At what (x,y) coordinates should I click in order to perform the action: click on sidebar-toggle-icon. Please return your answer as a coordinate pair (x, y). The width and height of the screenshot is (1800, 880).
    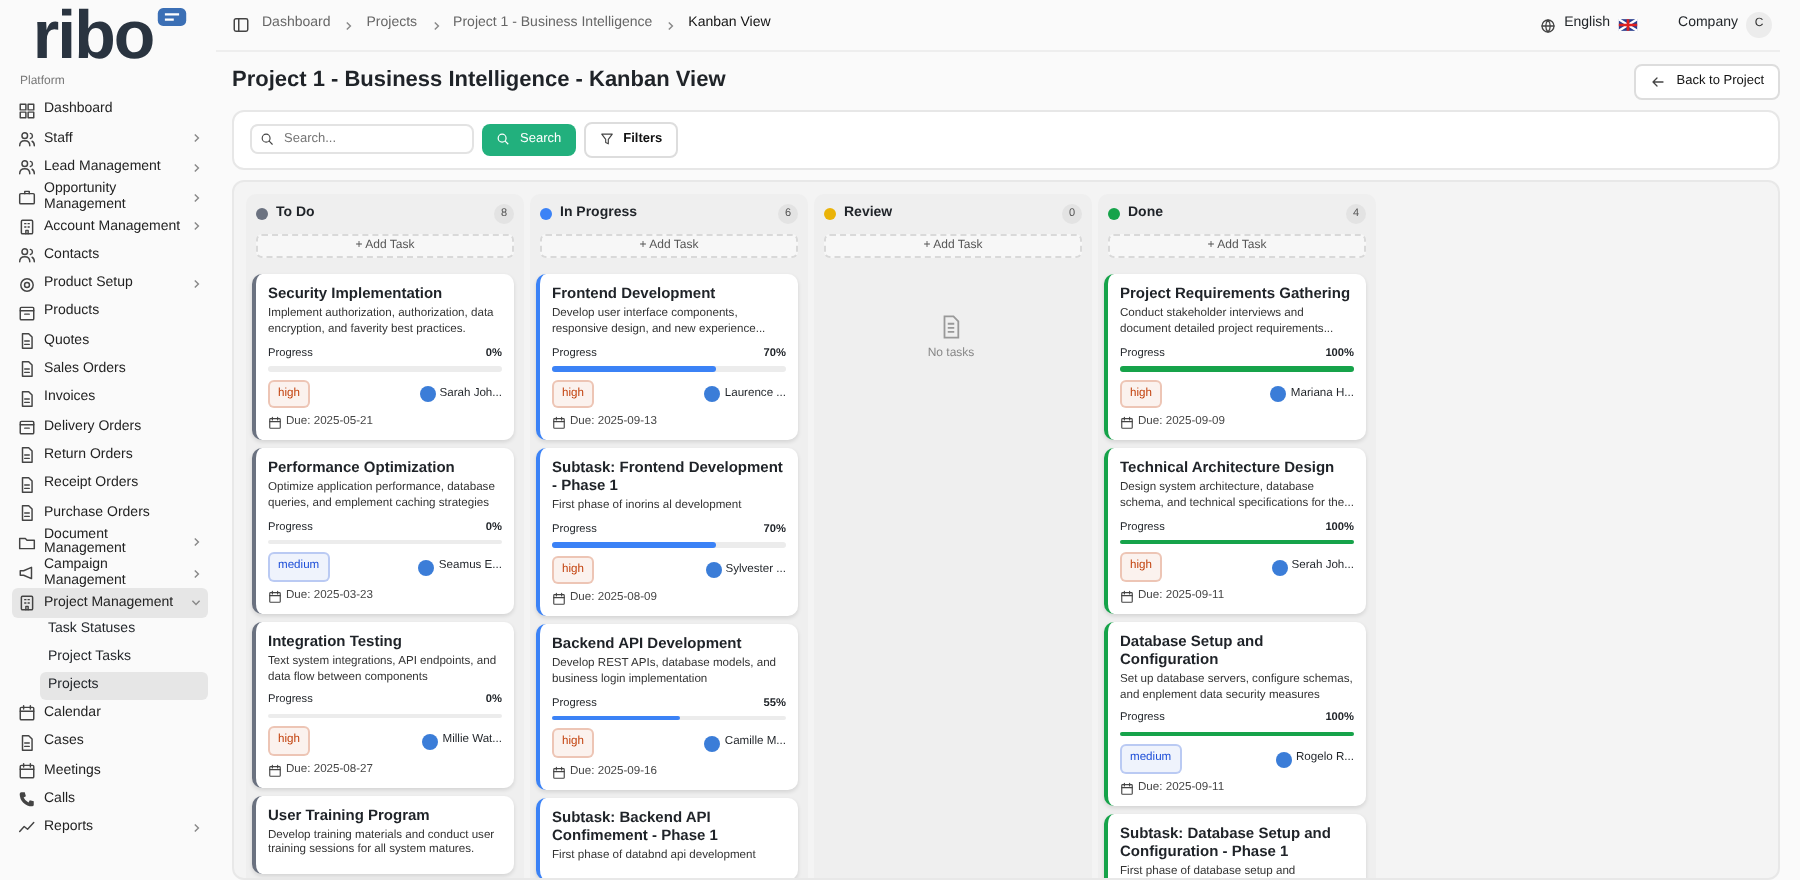
    Looking at the image, I should click on (241, 25).